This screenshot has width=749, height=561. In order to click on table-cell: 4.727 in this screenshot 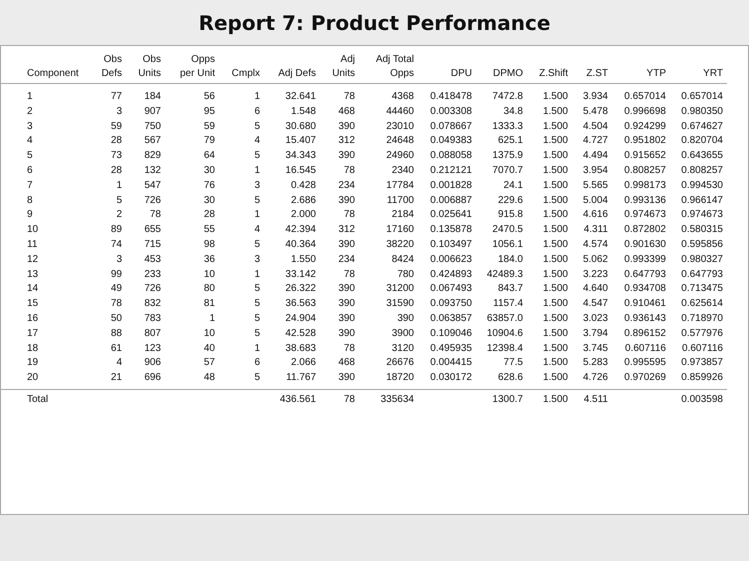, I will do `click(595, 140)`.